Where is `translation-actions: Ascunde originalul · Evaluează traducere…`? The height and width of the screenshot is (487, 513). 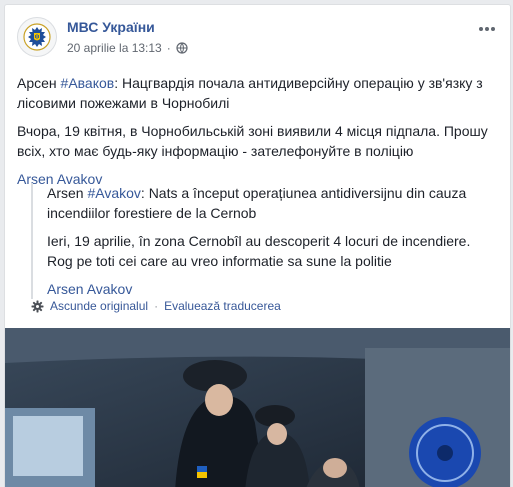 translation-actions: Ascunde originalul · Evaluează traducere… is located at coordinates (156, 306).